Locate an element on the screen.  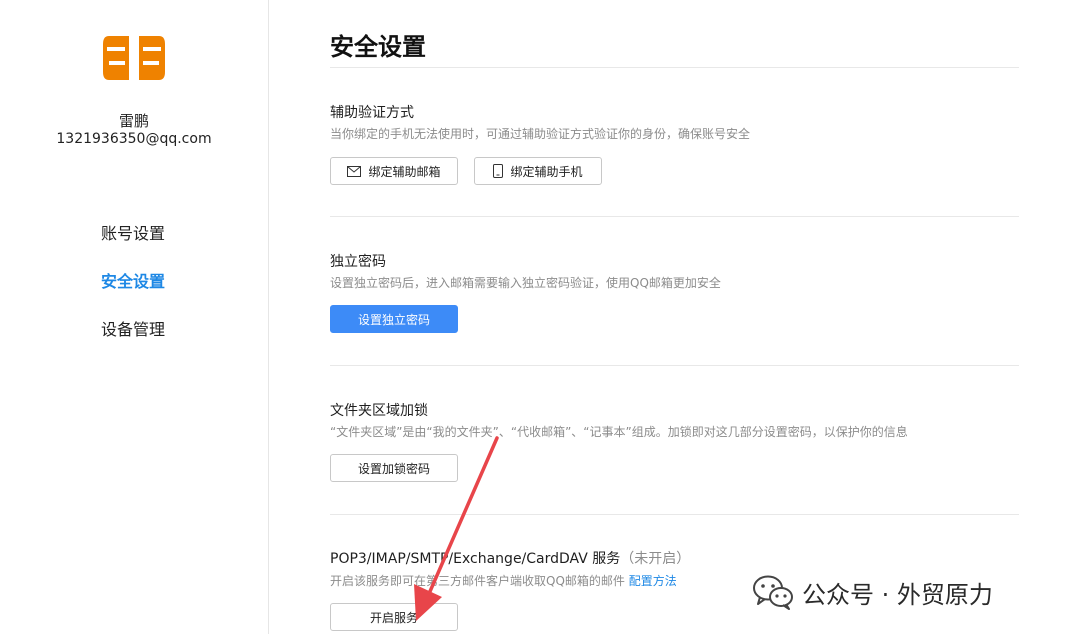
user-name: 雷鹏 is located at coordinates (133, 121).